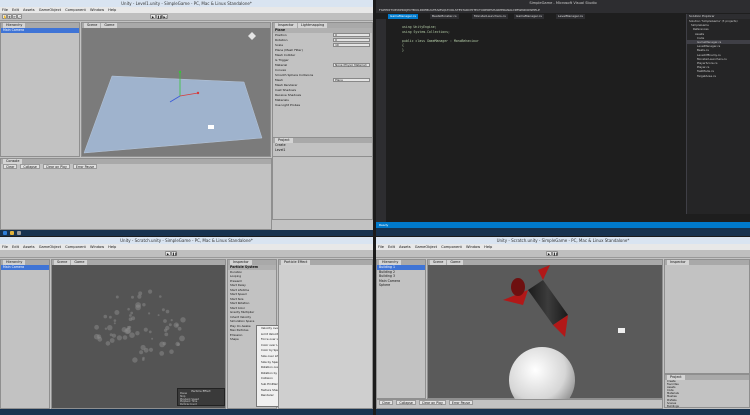 The height and width of the screenshot is (415, 750). I want to click on inspector-row: Use Light Probes, so click(322, 105).